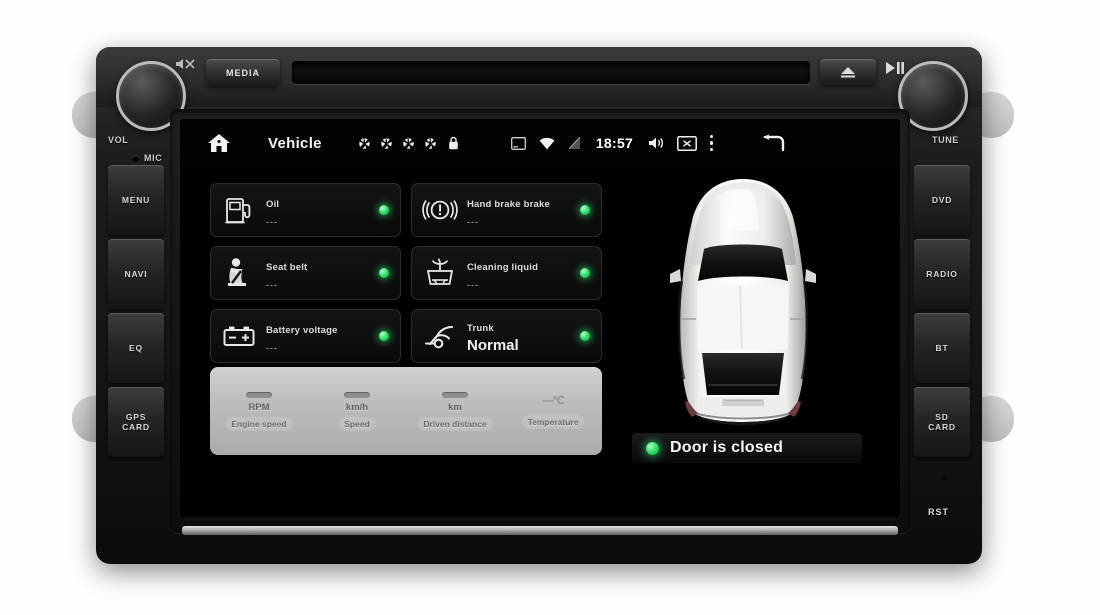  I want to click on metric-unit: RPM, so click(259, 407).